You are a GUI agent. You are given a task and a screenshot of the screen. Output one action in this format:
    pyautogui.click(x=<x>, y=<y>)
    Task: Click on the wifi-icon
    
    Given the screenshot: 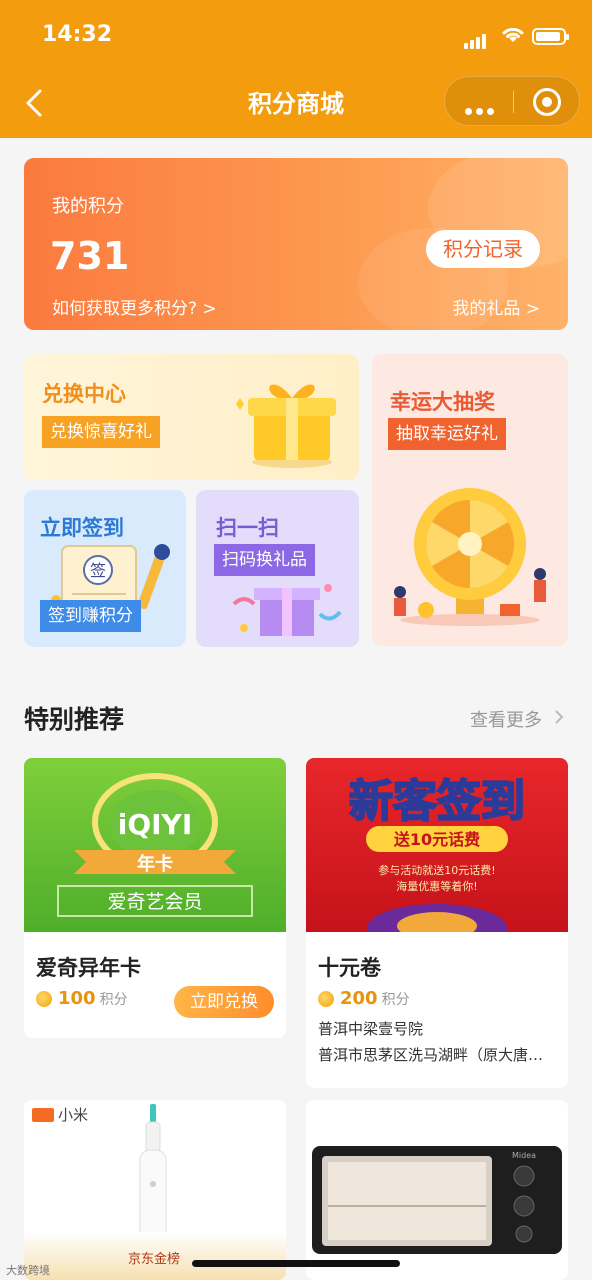 What is the action you would take?
    pyautogui.click(x=513, y=34)
    